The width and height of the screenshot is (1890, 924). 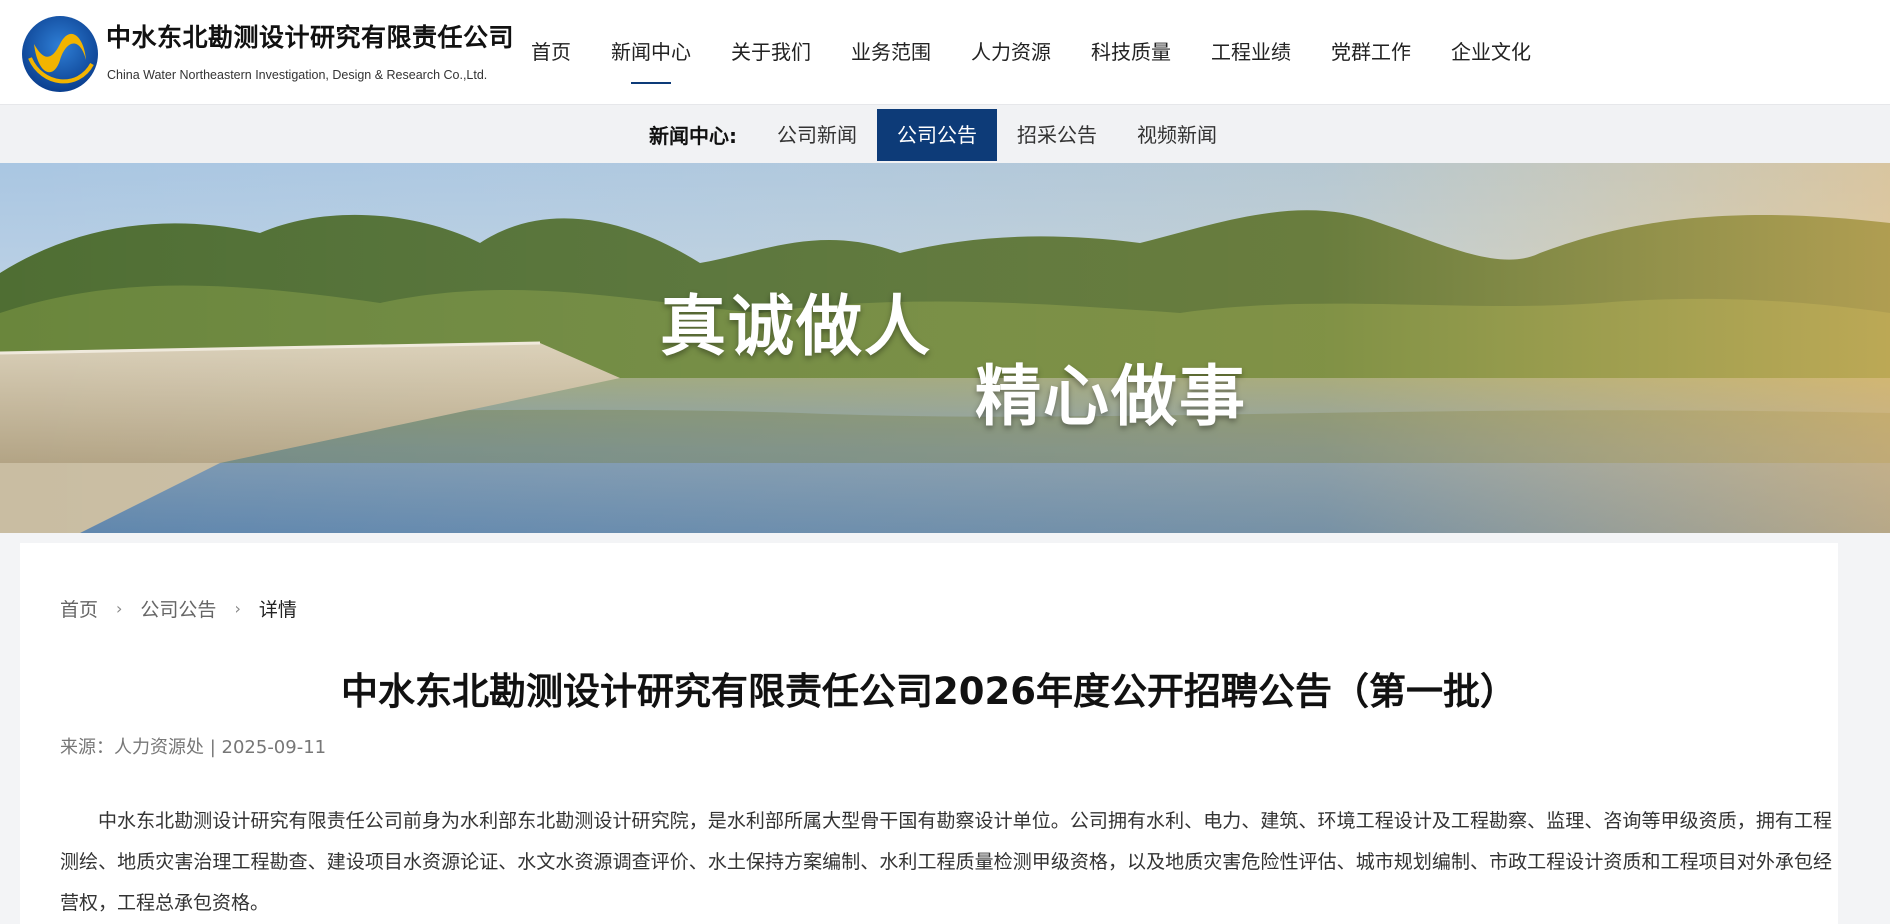 I want to click on sub-nav: 新闻中心: 公司新闻 公司公告 招采公告 视频新闻, so click(x=945, y=133).